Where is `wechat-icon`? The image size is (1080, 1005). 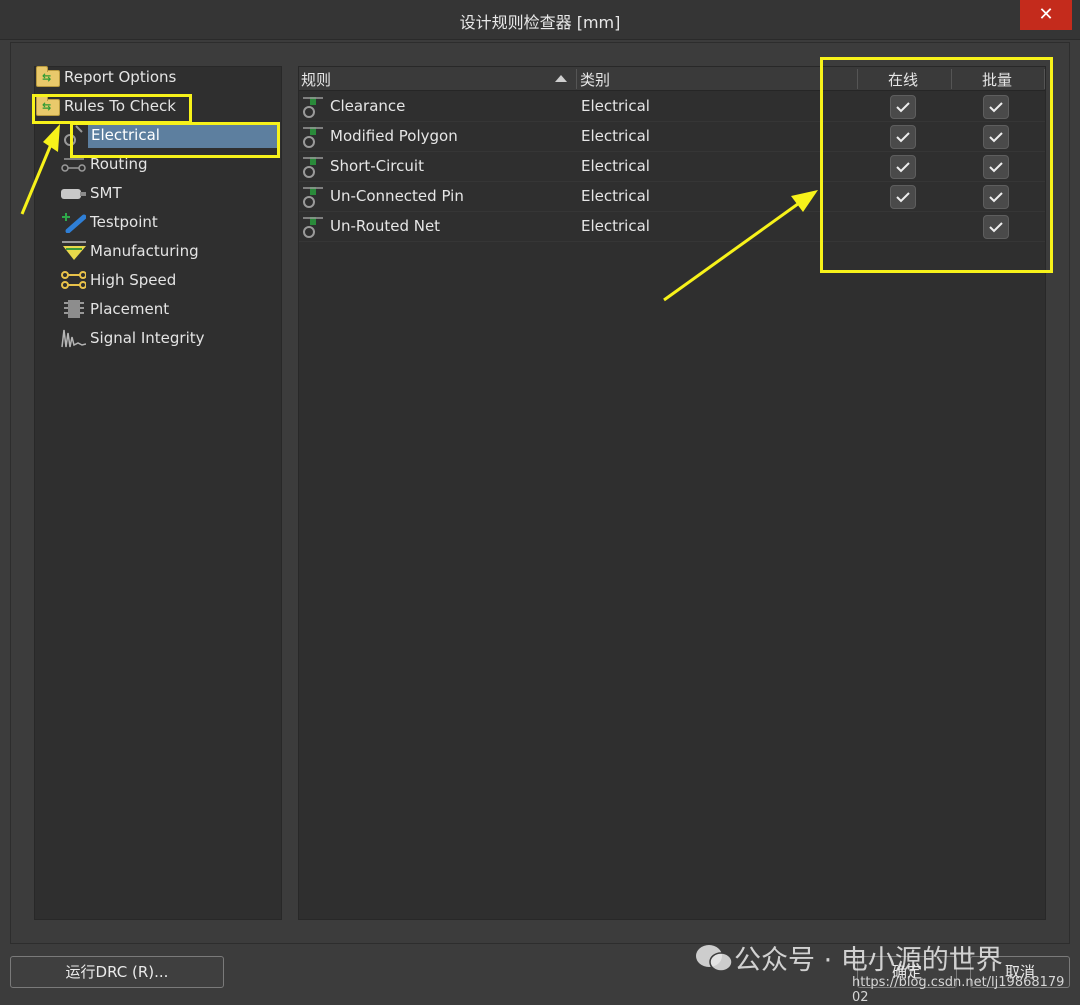
wechat-icon is located at coordinates (714, 958).